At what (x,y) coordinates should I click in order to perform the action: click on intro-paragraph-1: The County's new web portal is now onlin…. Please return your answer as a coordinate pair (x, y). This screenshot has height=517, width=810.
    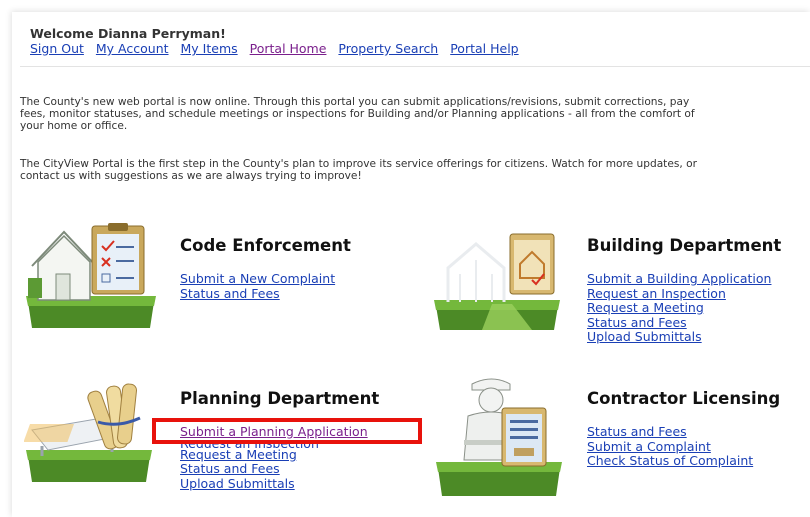
    Looking at the image, I should click on (357, 114).